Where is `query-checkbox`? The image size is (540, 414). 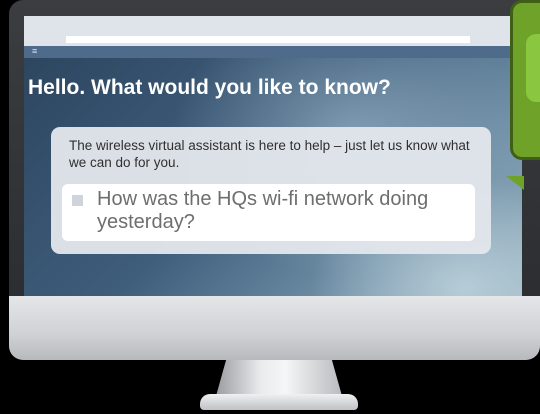
query-checkbox is located at coordinates (77, 200).